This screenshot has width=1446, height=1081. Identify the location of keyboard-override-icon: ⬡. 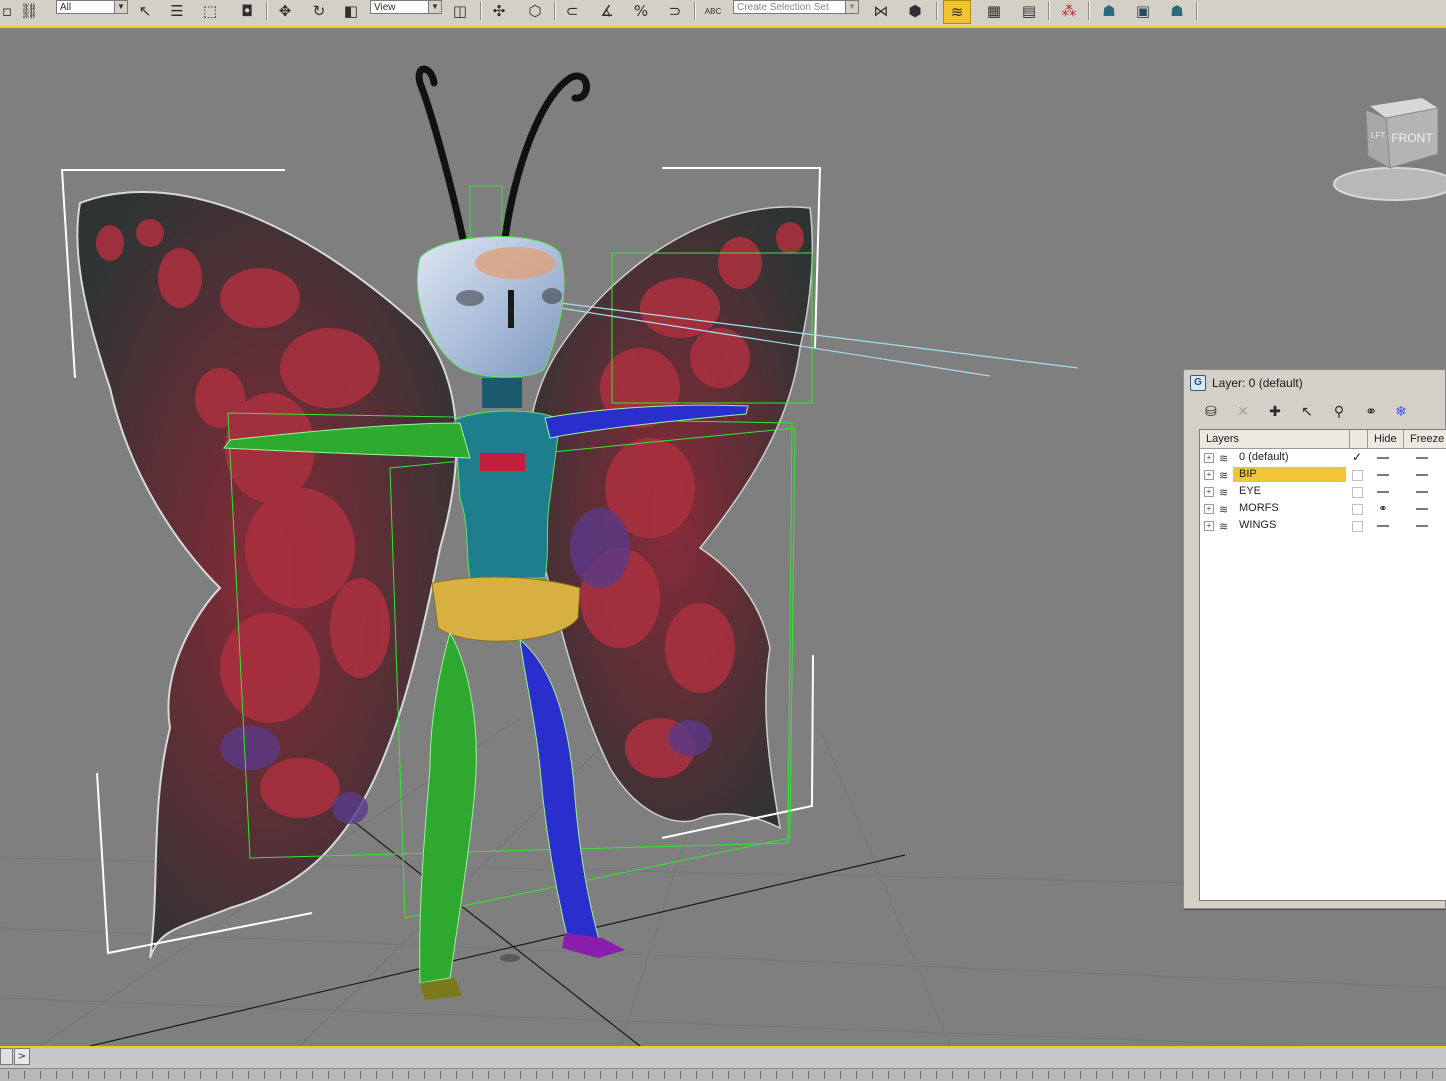
(535, 11).